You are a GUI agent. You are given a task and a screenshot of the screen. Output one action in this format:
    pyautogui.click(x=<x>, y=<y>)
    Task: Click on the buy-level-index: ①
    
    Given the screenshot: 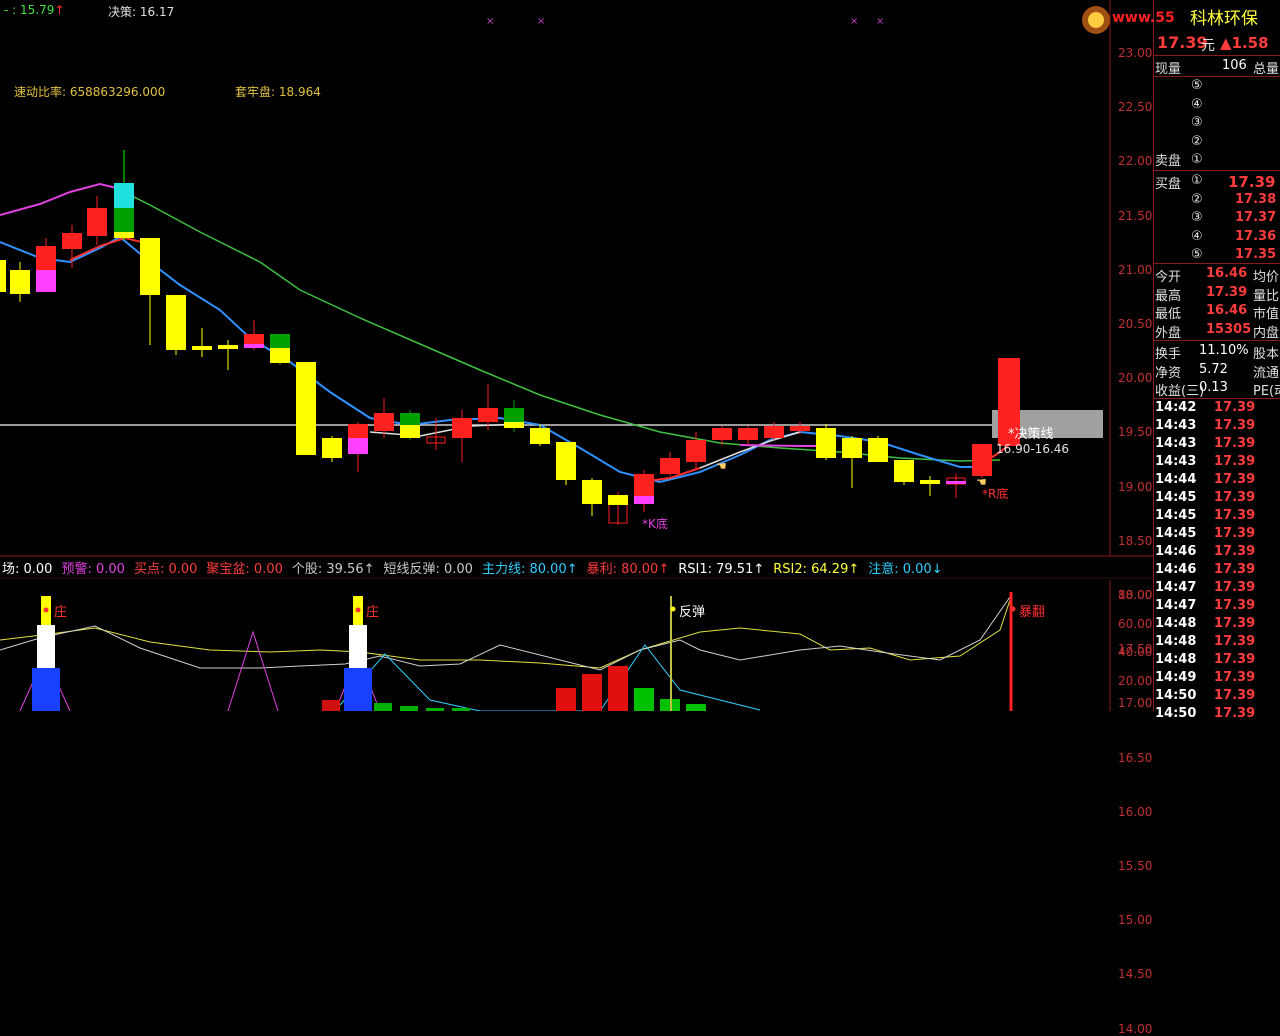 What is the action you would take?
    pyautogui.click(x=1197, y=180)
    